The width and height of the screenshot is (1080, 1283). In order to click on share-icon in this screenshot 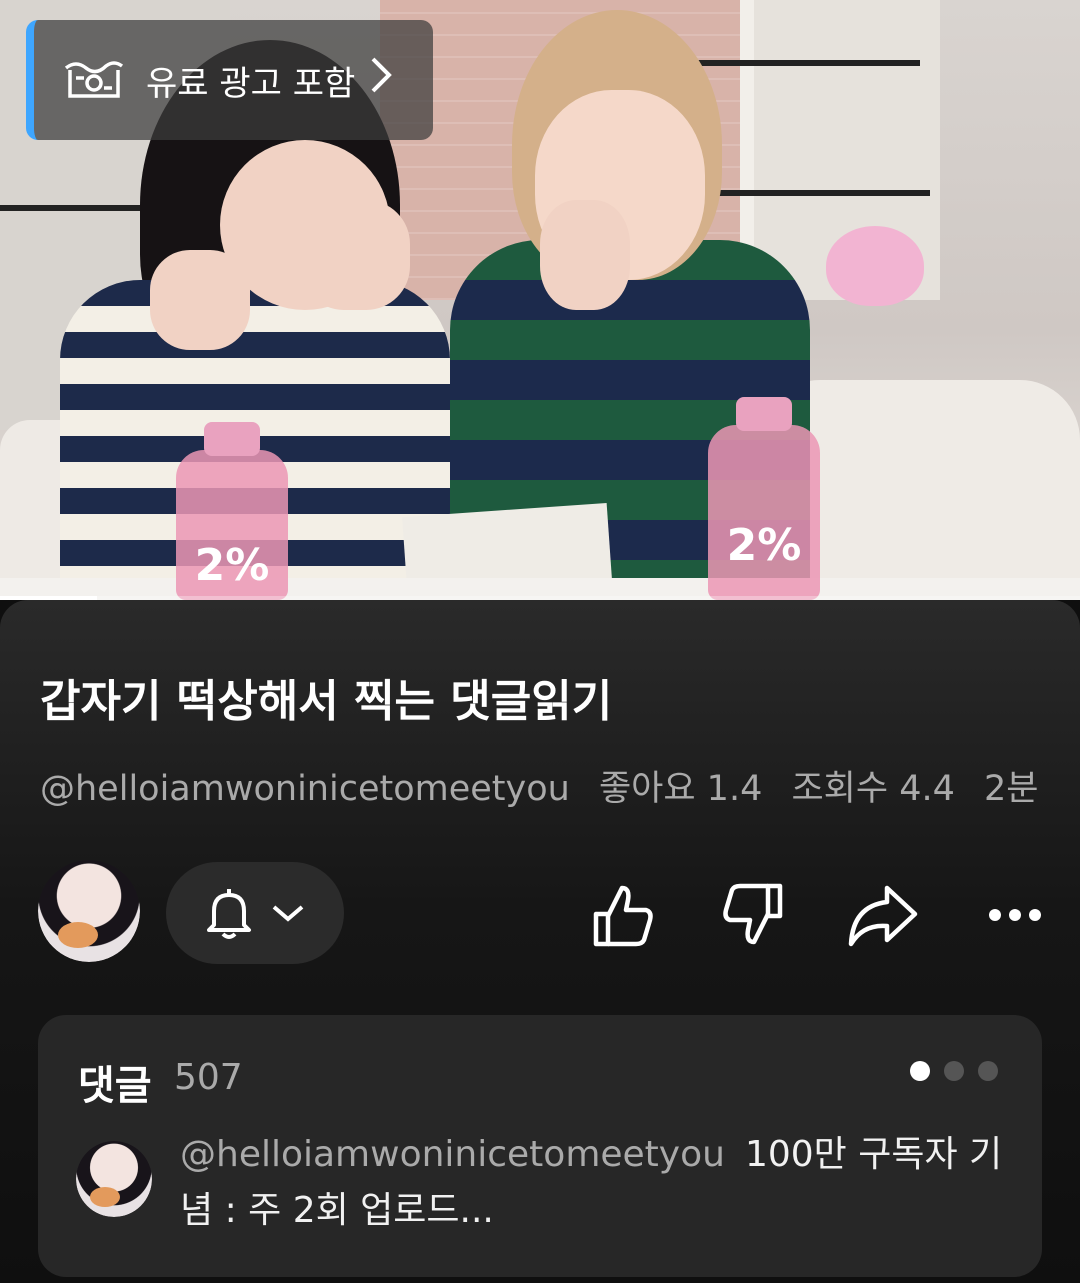, I will do `click(883, 916)`.